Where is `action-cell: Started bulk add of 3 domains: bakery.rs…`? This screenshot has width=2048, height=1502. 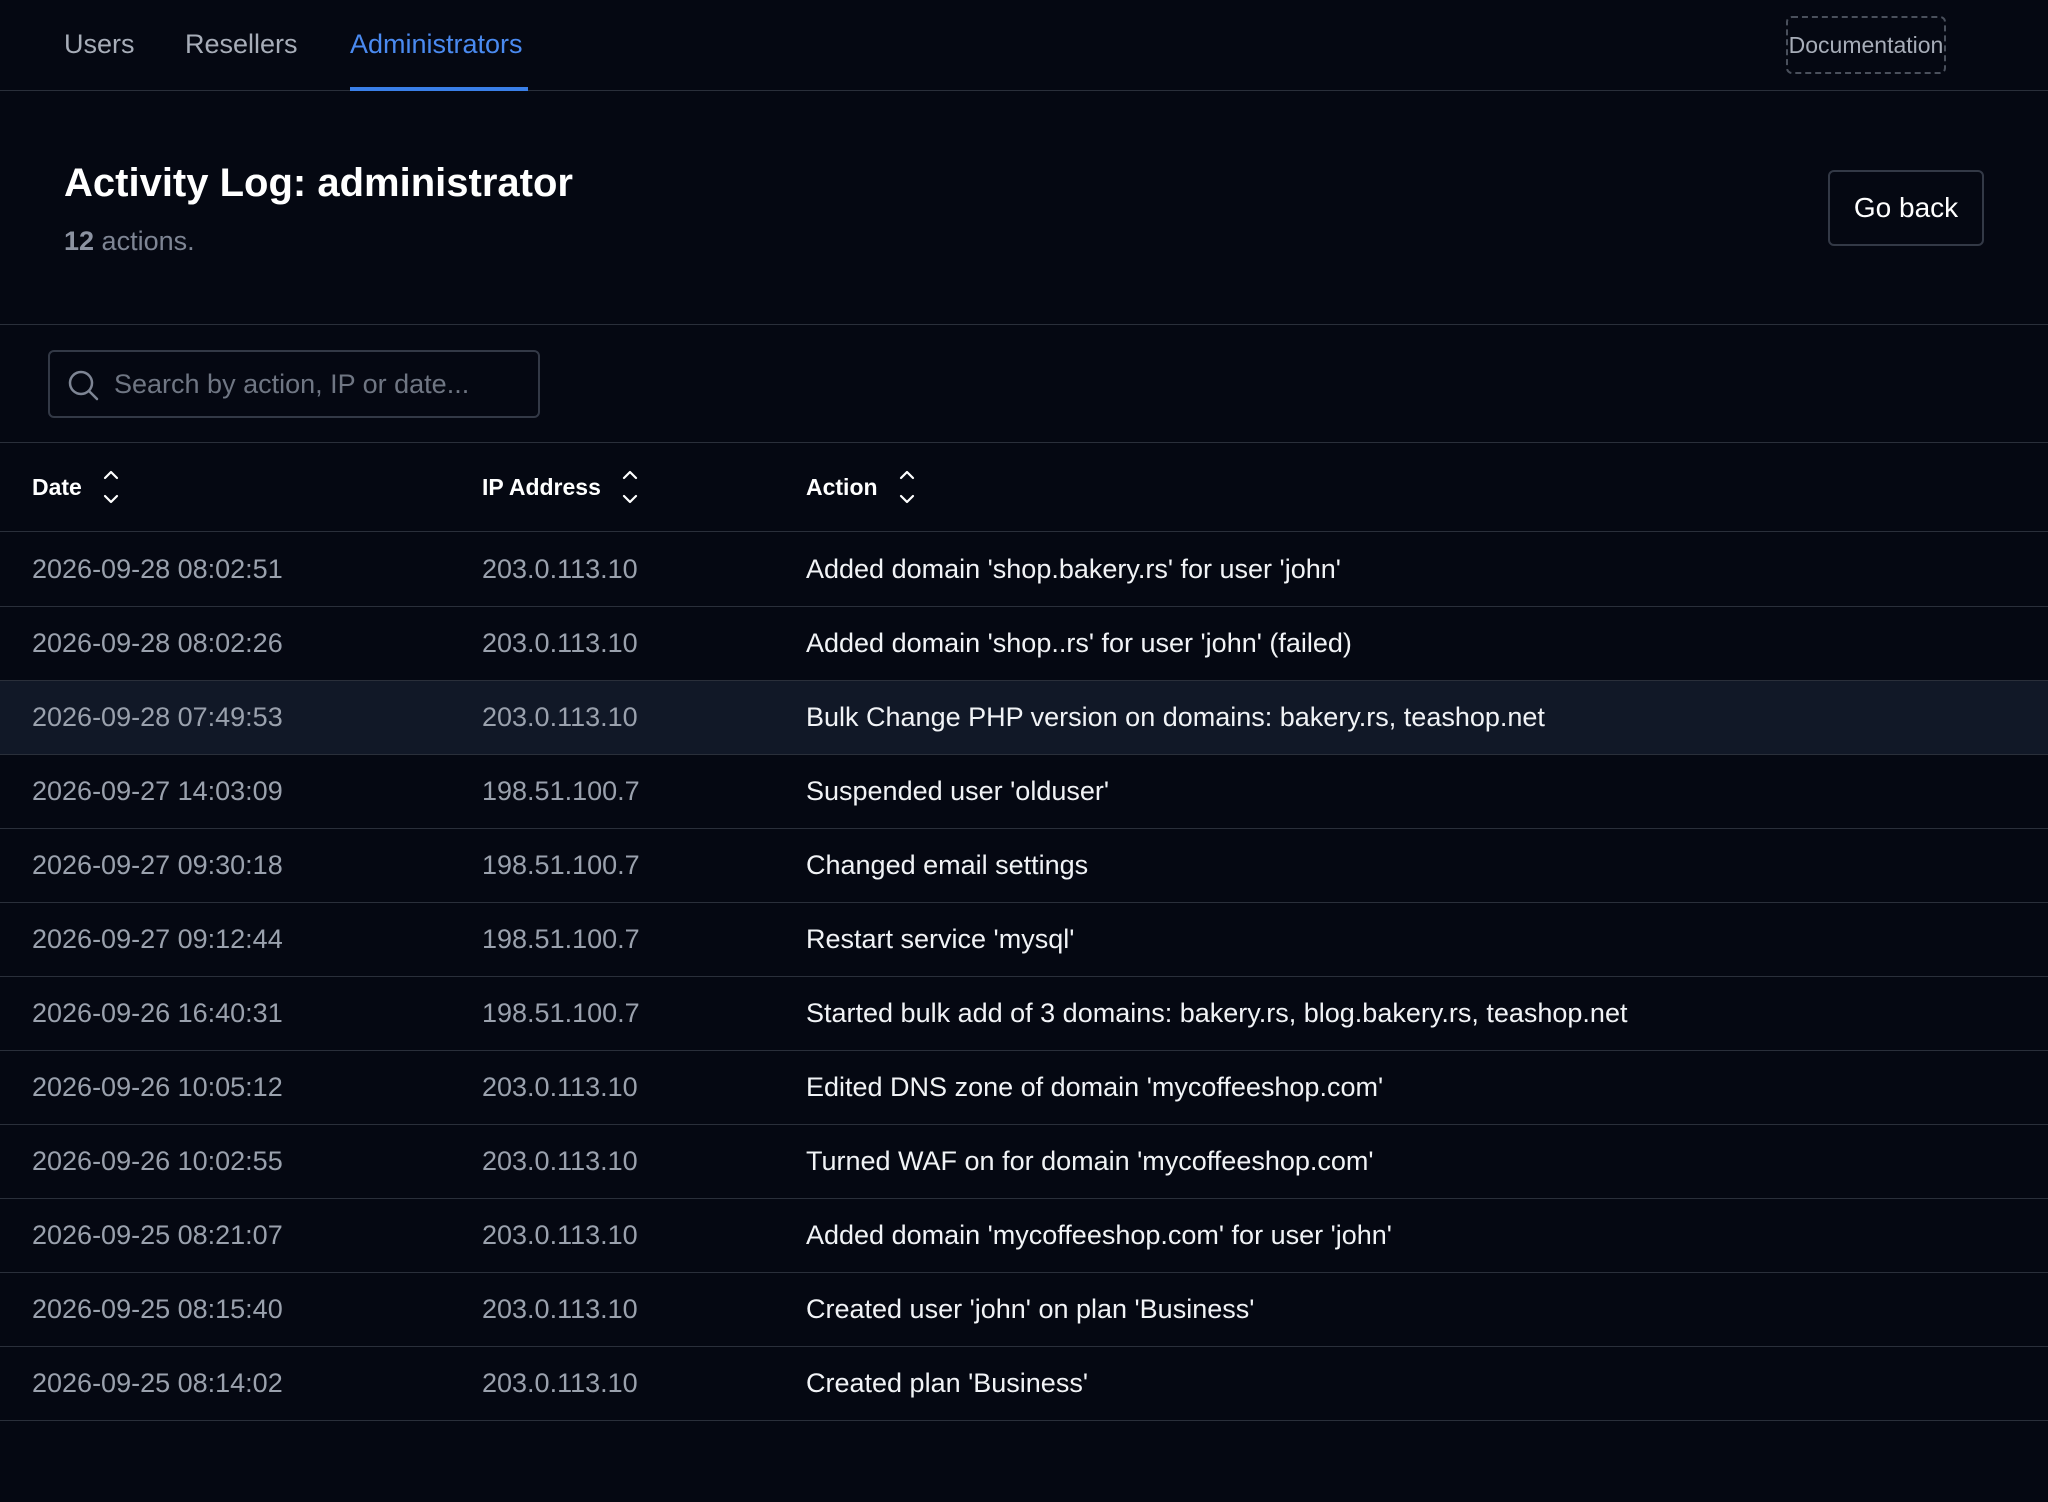
action-cell: Started bulk add of 3 domains: bakery.rs… is located at coordinates (1217, 1013).